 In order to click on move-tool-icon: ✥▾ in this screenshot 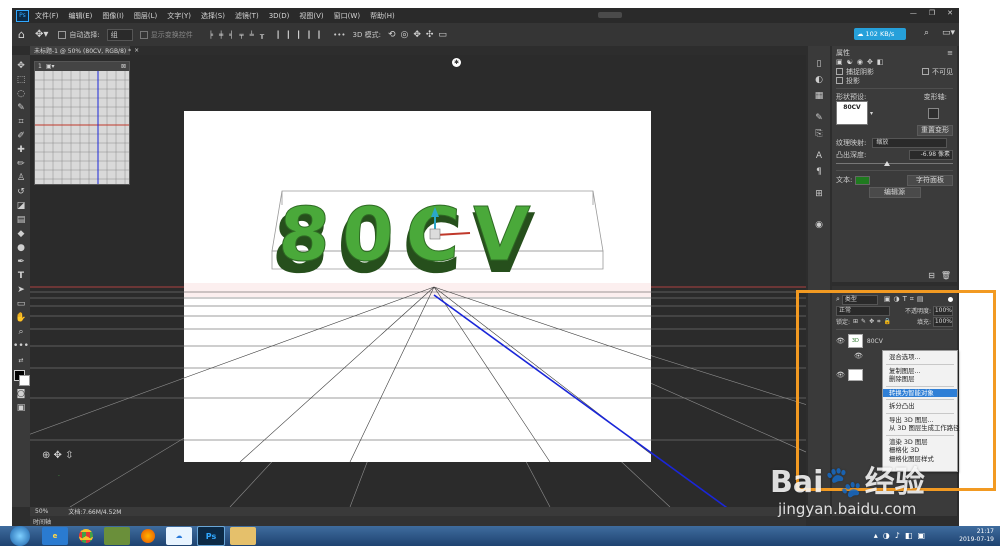, I will do `click(41, 34)`.